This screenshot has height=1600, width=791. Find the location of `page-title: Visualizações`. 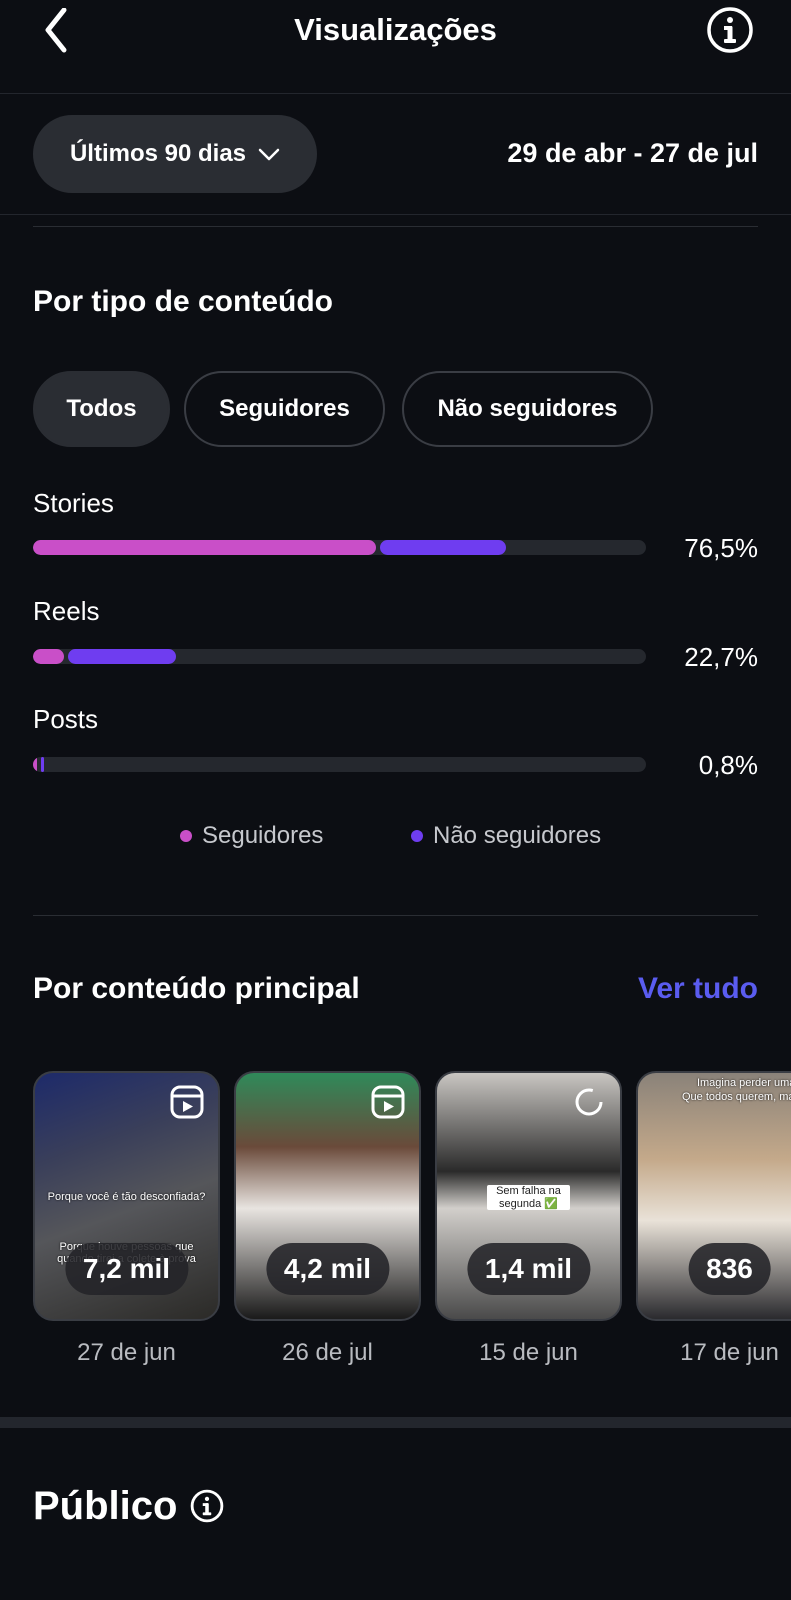

page-title: Visualizações is located at coordinates (395, 29).